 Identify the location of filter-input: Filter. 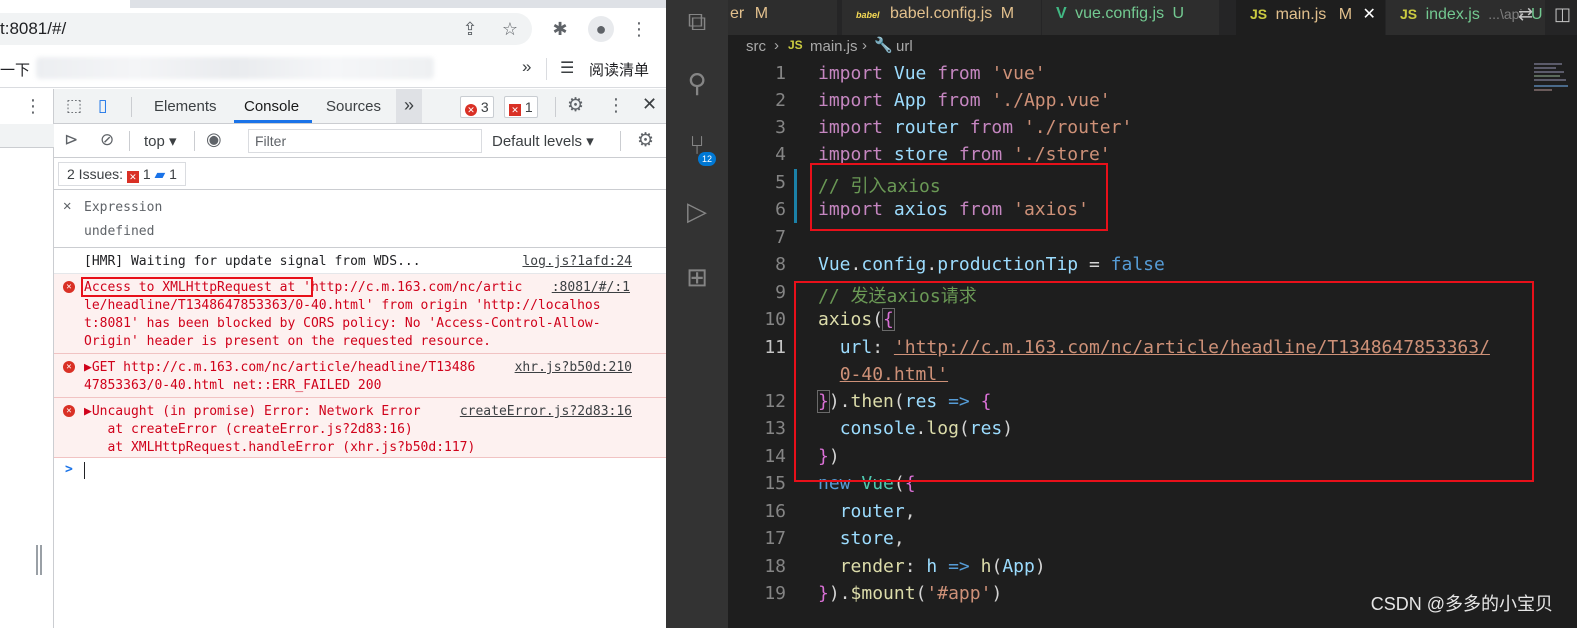
(365, 141).